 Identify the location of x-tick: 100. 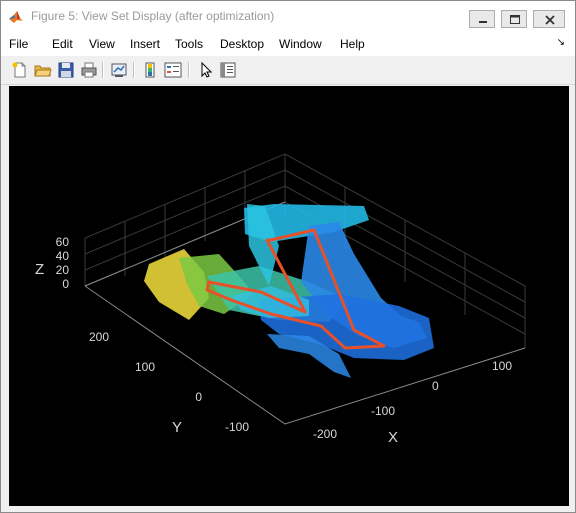
(502, 366).